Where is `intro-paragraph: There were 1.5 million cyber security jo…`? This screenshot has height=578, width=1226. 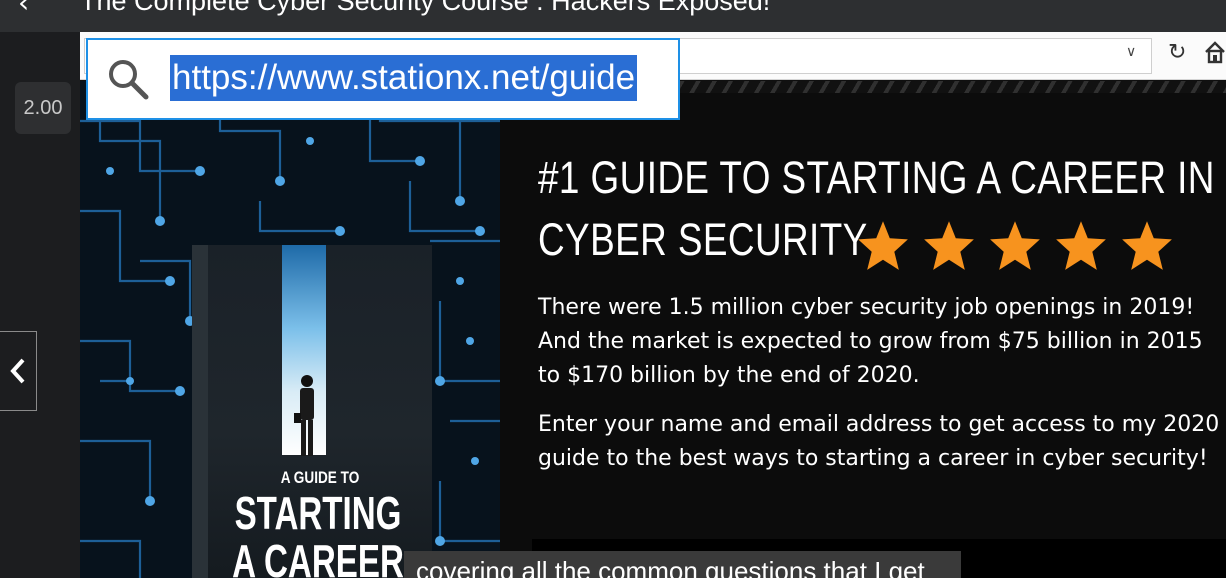 intro-paragraph: There were 1.5 million cyber security jo… is located at coordinates (870, 341).